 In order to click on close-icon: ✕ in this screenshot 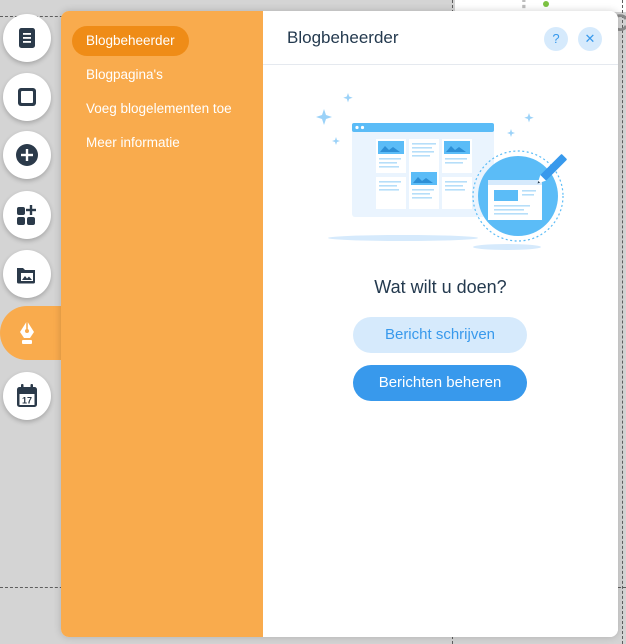, I will do `click(590, 38)`.